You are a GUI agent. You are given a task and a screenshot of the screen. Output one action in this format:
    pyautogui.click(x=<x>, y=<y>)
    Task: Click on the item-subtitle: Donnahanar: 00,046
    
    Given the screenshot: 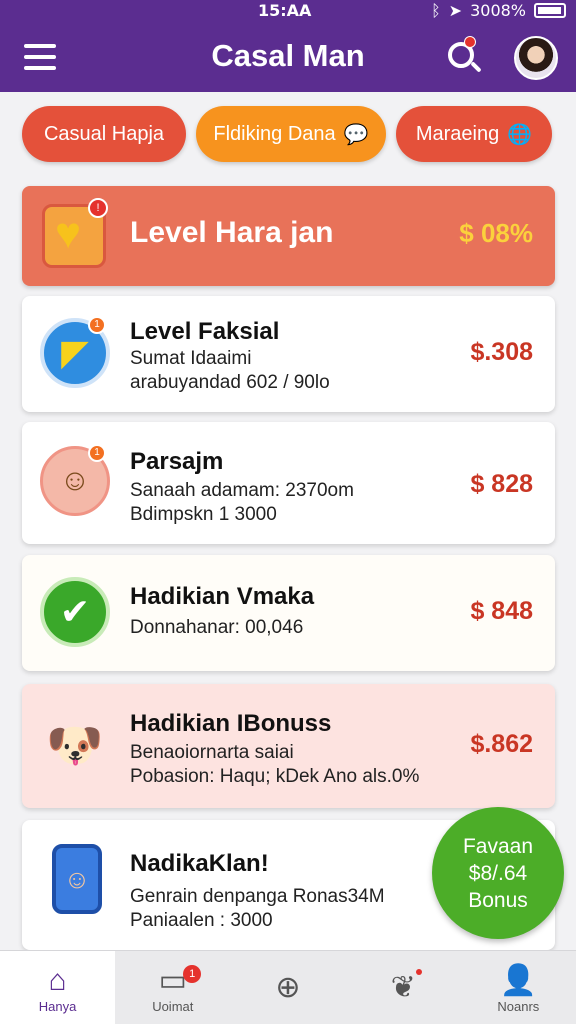 What is the action you would take?
    pyautogui.click(x=217, y=627)
    